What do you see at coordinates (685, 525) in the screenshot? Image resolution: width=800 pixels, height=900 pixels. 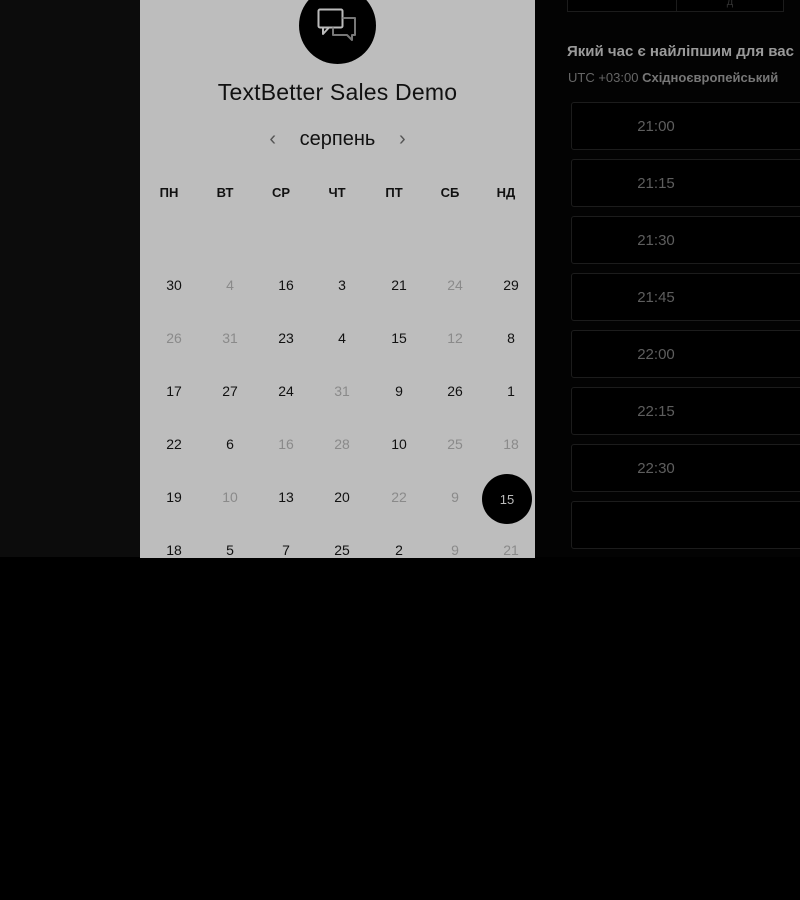 I see `time-slot-button` at bounding box center [685, 525].